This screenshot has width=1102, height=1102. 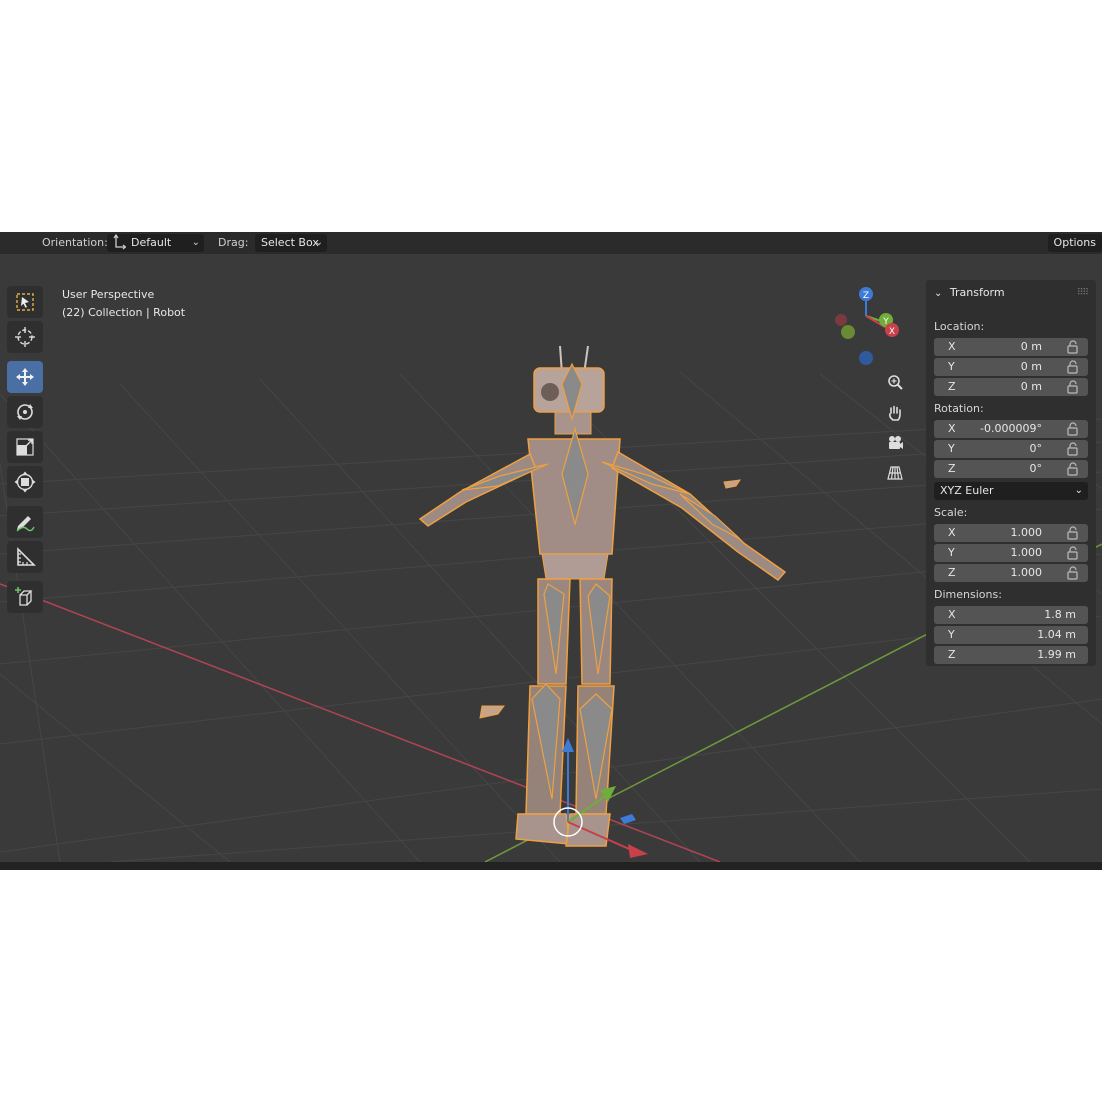 What do you see at coordinates (885, 322) in the screenshot?
I see `svg-text: Y` at bounding box center [885, 322].